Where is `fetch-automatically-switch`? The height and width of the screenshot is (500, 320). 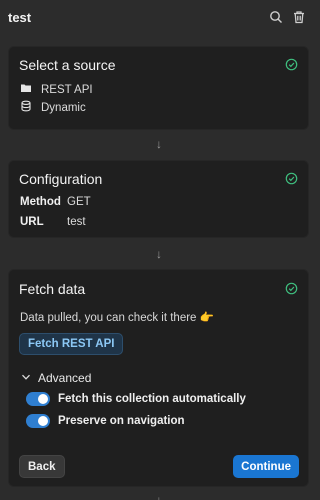
fetch-automatically-switch is located at coordinates (38, 399).